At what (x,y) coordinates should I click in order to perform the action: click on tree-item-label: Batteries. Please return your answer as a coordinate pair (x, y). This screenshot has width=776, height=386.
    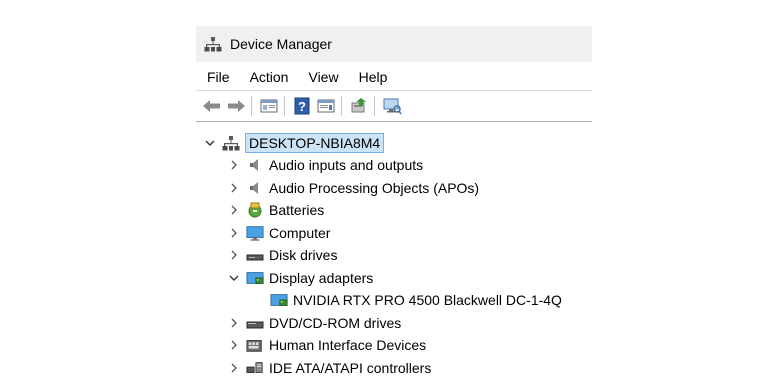
    Looking at the image, I should click on (297, 210).